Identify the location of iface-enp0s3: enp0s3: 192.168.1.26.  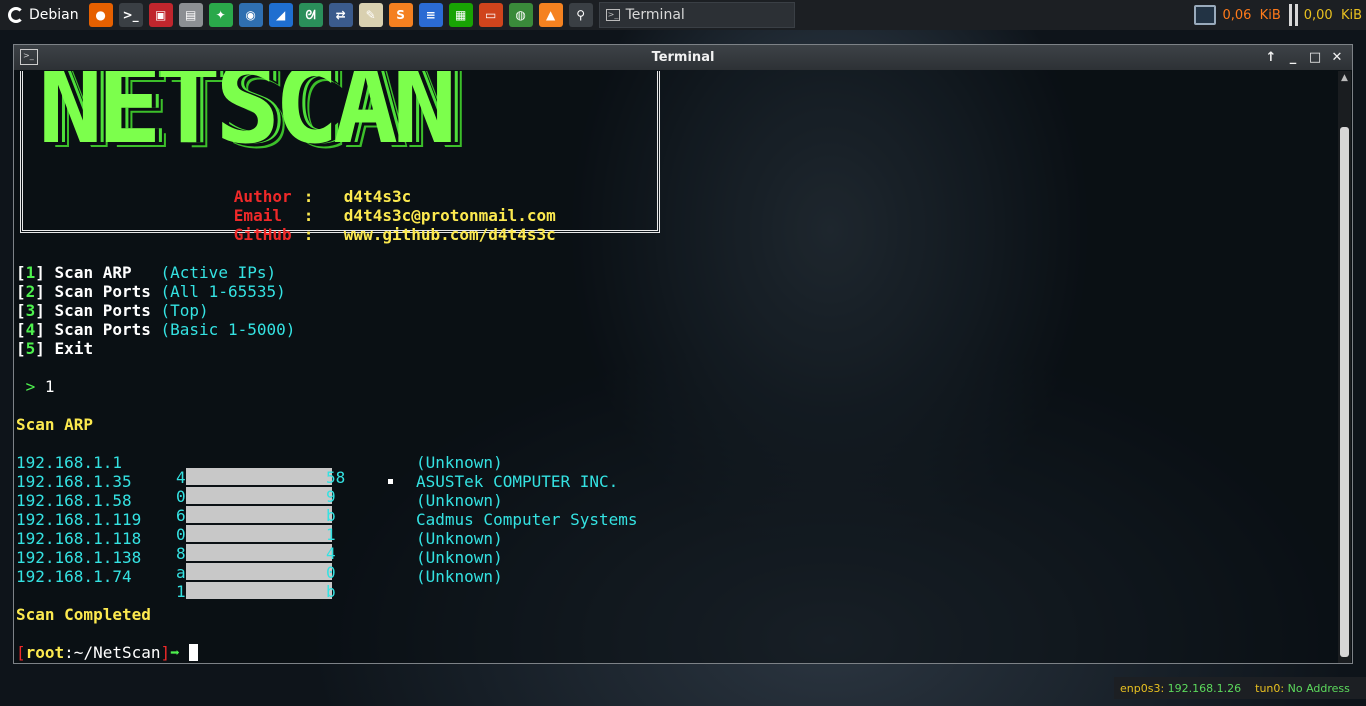
(1181, 688).